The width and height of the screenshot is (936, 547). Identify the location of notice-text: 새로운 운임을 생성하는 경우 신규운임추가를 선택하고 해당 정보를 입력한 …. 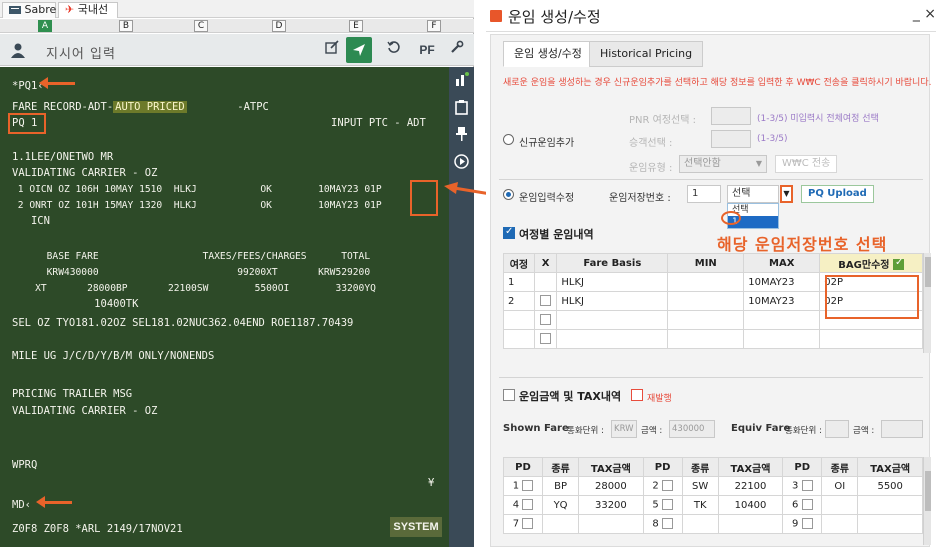
(717, 83).